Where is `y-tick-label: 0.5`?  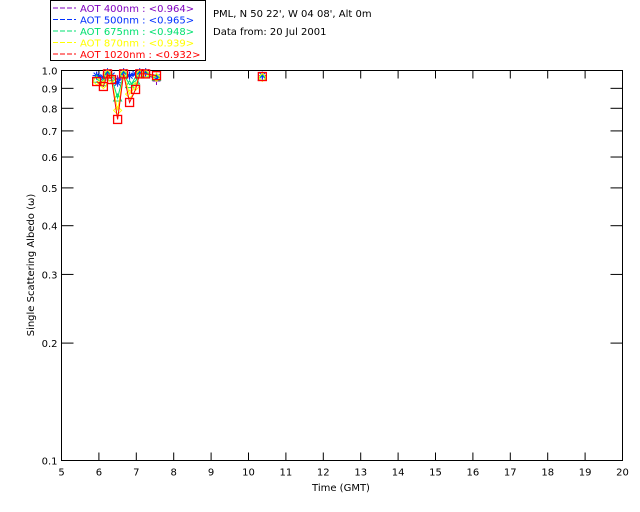 y-tick-label: 0.5 is located at coordinates (50, 189).